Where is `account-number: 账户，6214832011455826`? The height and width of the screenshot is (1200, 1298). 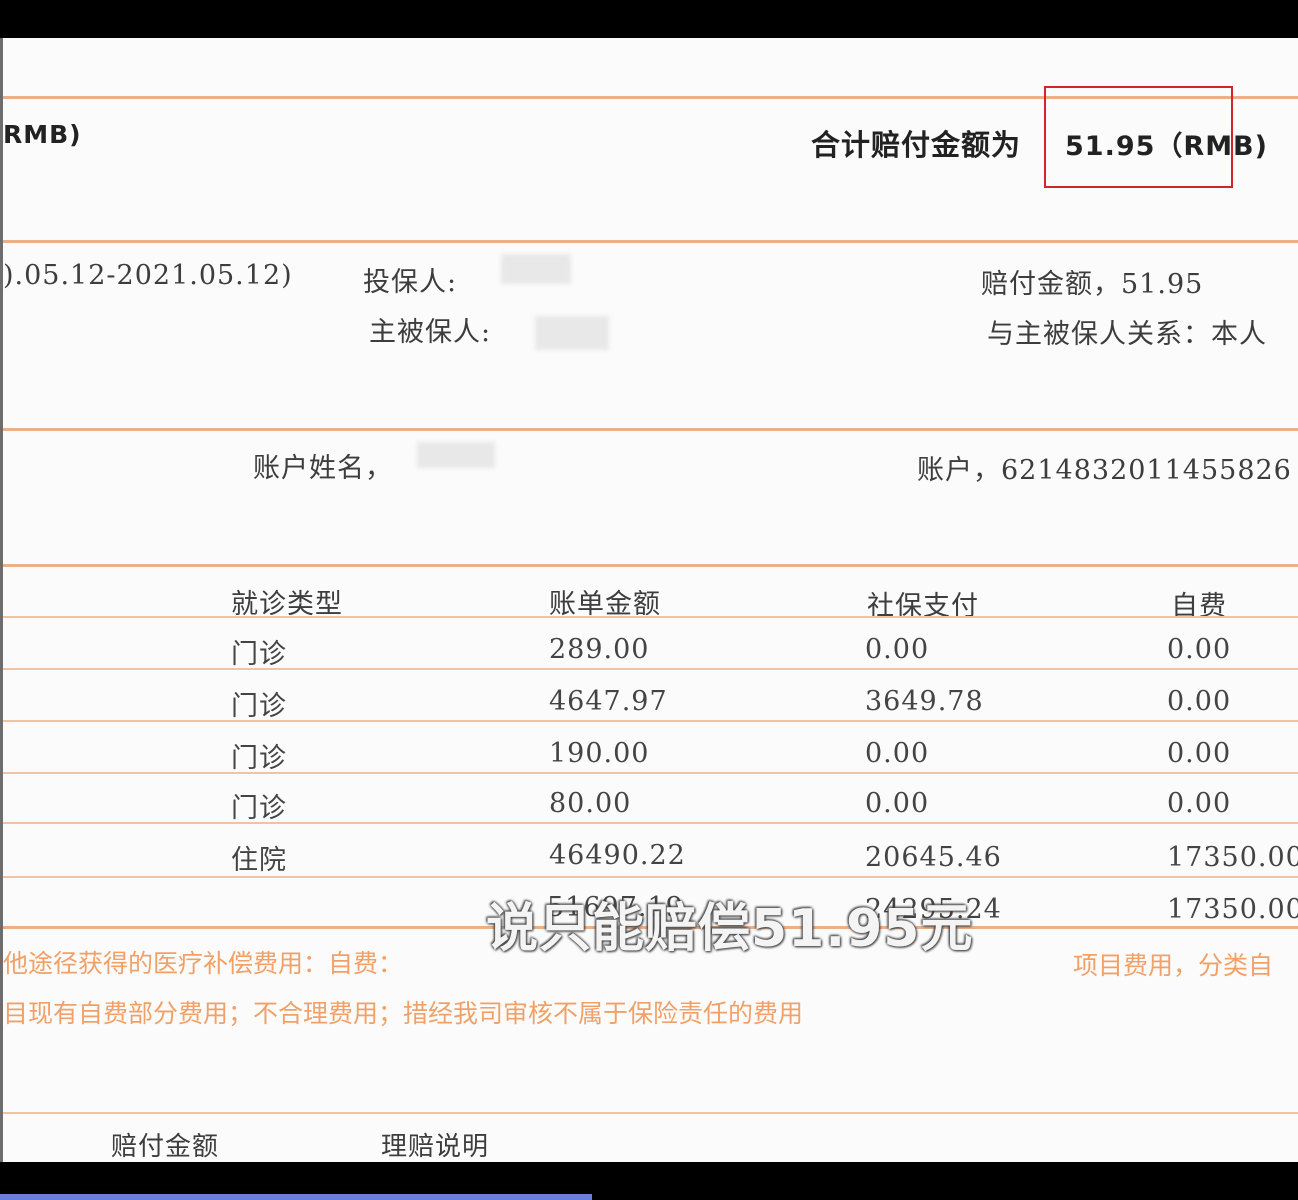 account-number: 账户，6214832011455826 is located at coordinates (1104, 470).